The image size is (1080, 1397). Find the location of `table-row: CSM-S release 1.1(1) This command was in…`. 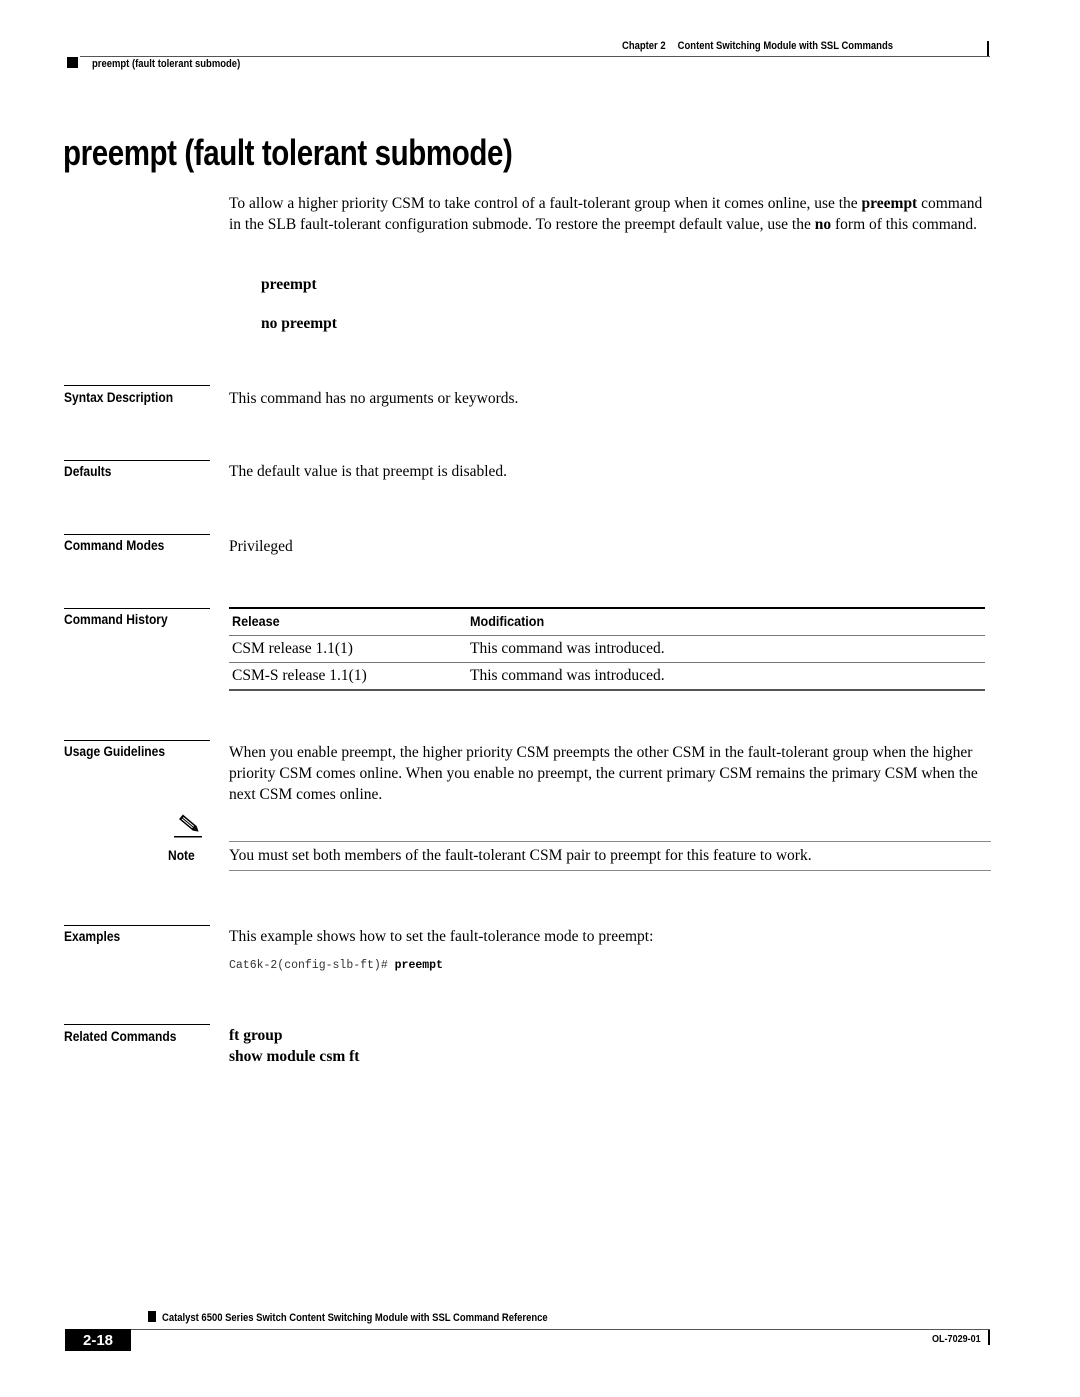

table-row: CSM-S release 1.1(1) This command was in… is located at coordinates (607, 677).